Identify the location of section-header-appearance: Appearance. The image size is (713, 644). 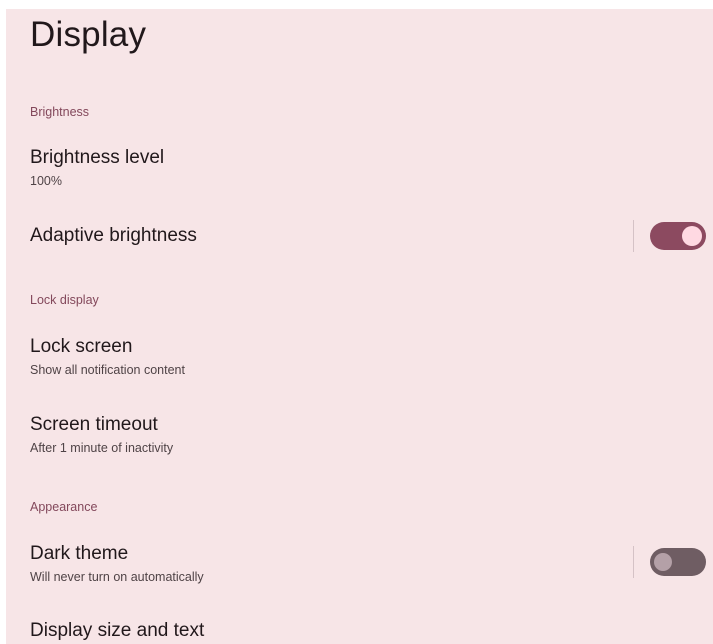
(64, 507).